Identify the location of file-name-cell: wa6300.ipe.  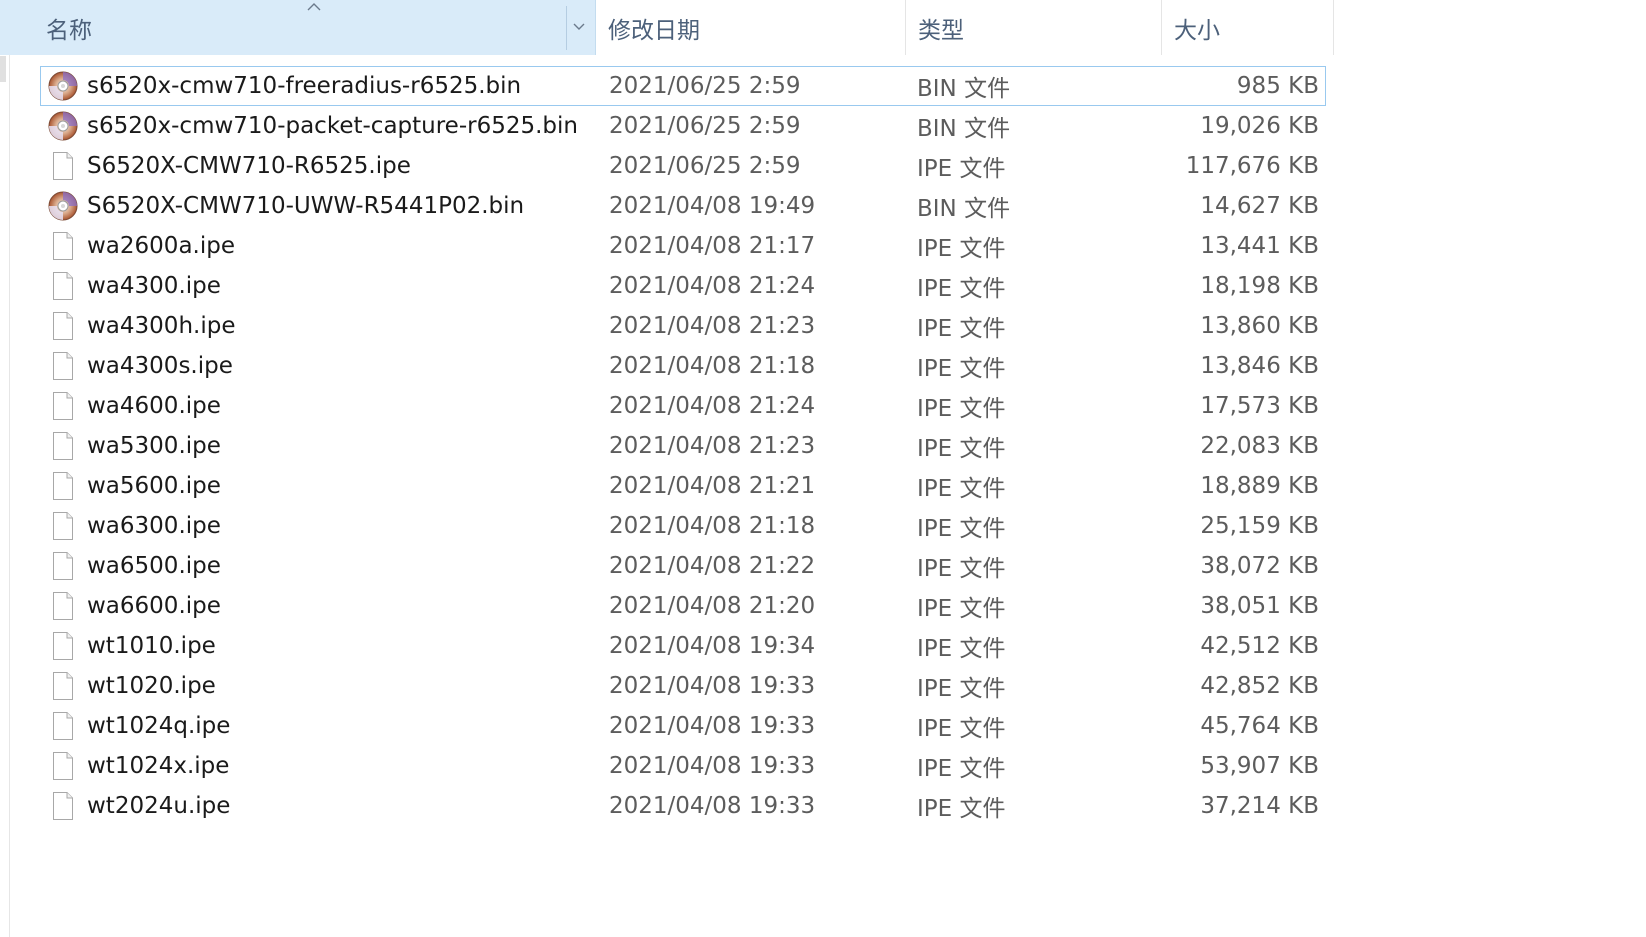
(325, 526).